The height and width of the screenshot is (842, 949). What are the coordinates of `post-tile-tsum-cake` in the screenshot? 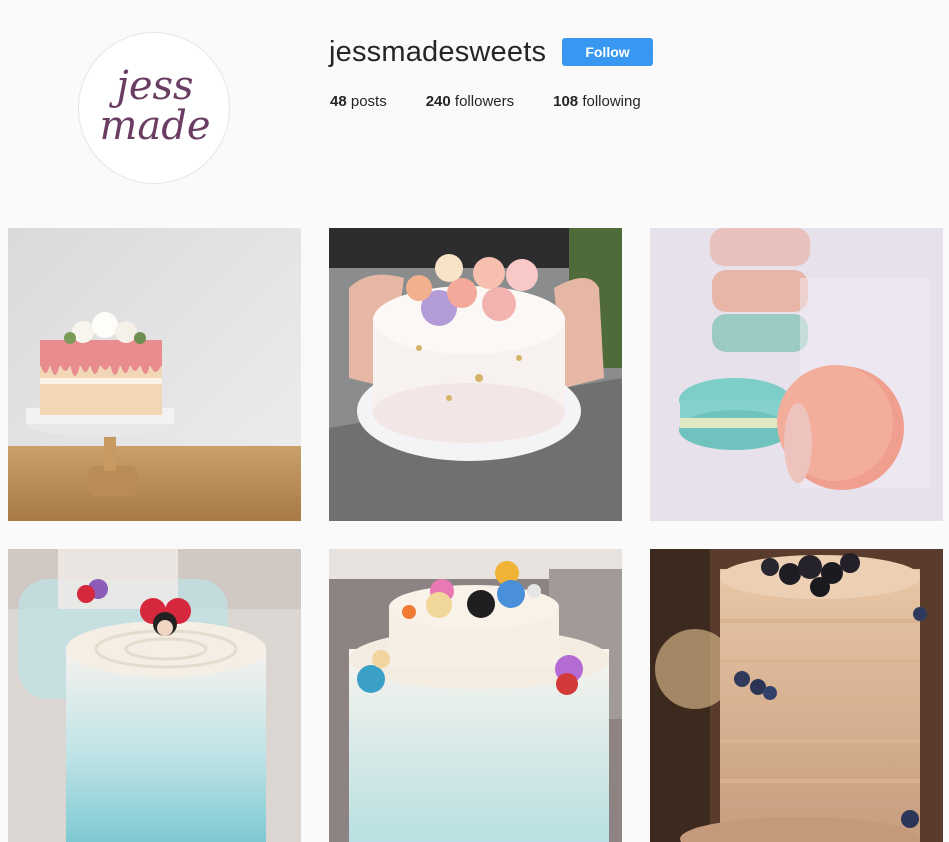 It's located at (475, 695).